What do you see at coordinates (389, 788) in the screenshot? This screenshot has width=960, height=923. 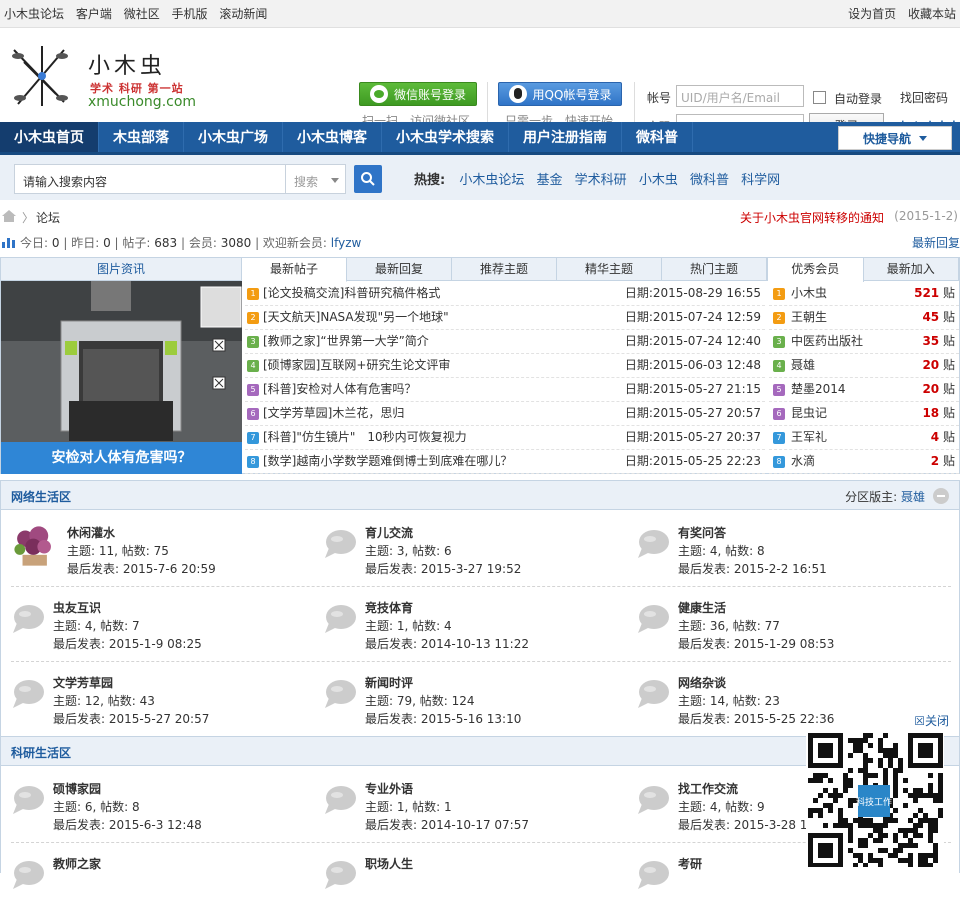 I see `forum-name-link: 专业外语` at bounding box center [389, 788].